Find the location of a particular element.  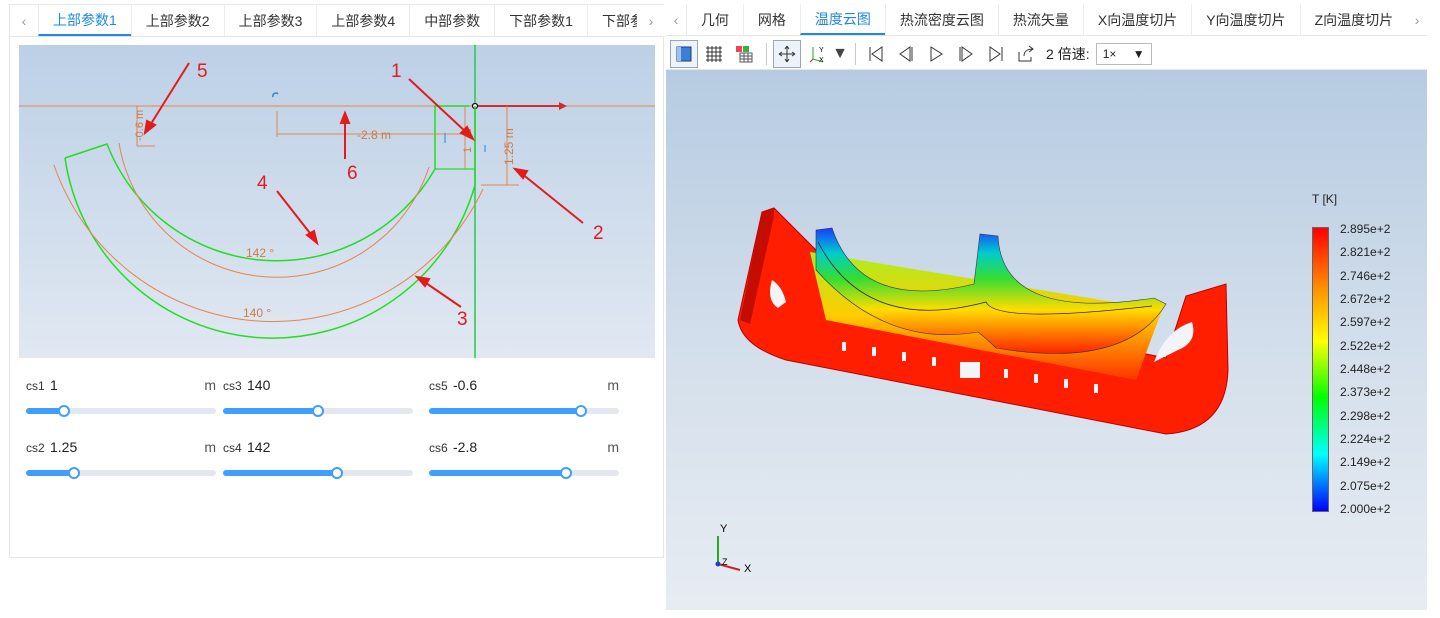

legend-label: 2.895e+2 is located at coordinates (1365, 229).